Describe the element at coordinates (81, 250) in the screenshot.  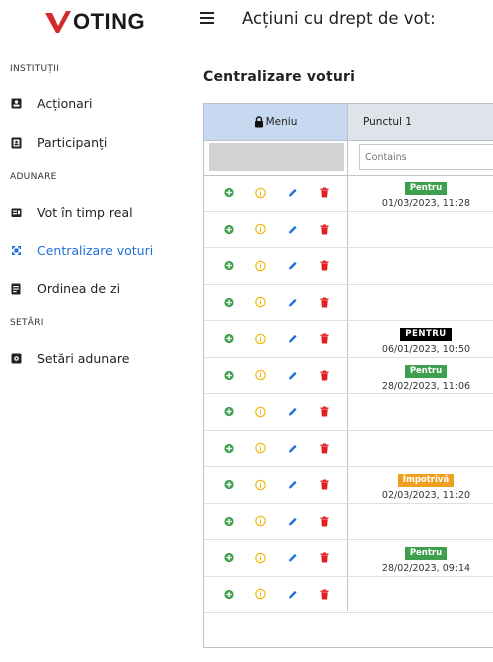
I see `sidebar-item-centralizare-voturi: Centralizare voturi` at that location.